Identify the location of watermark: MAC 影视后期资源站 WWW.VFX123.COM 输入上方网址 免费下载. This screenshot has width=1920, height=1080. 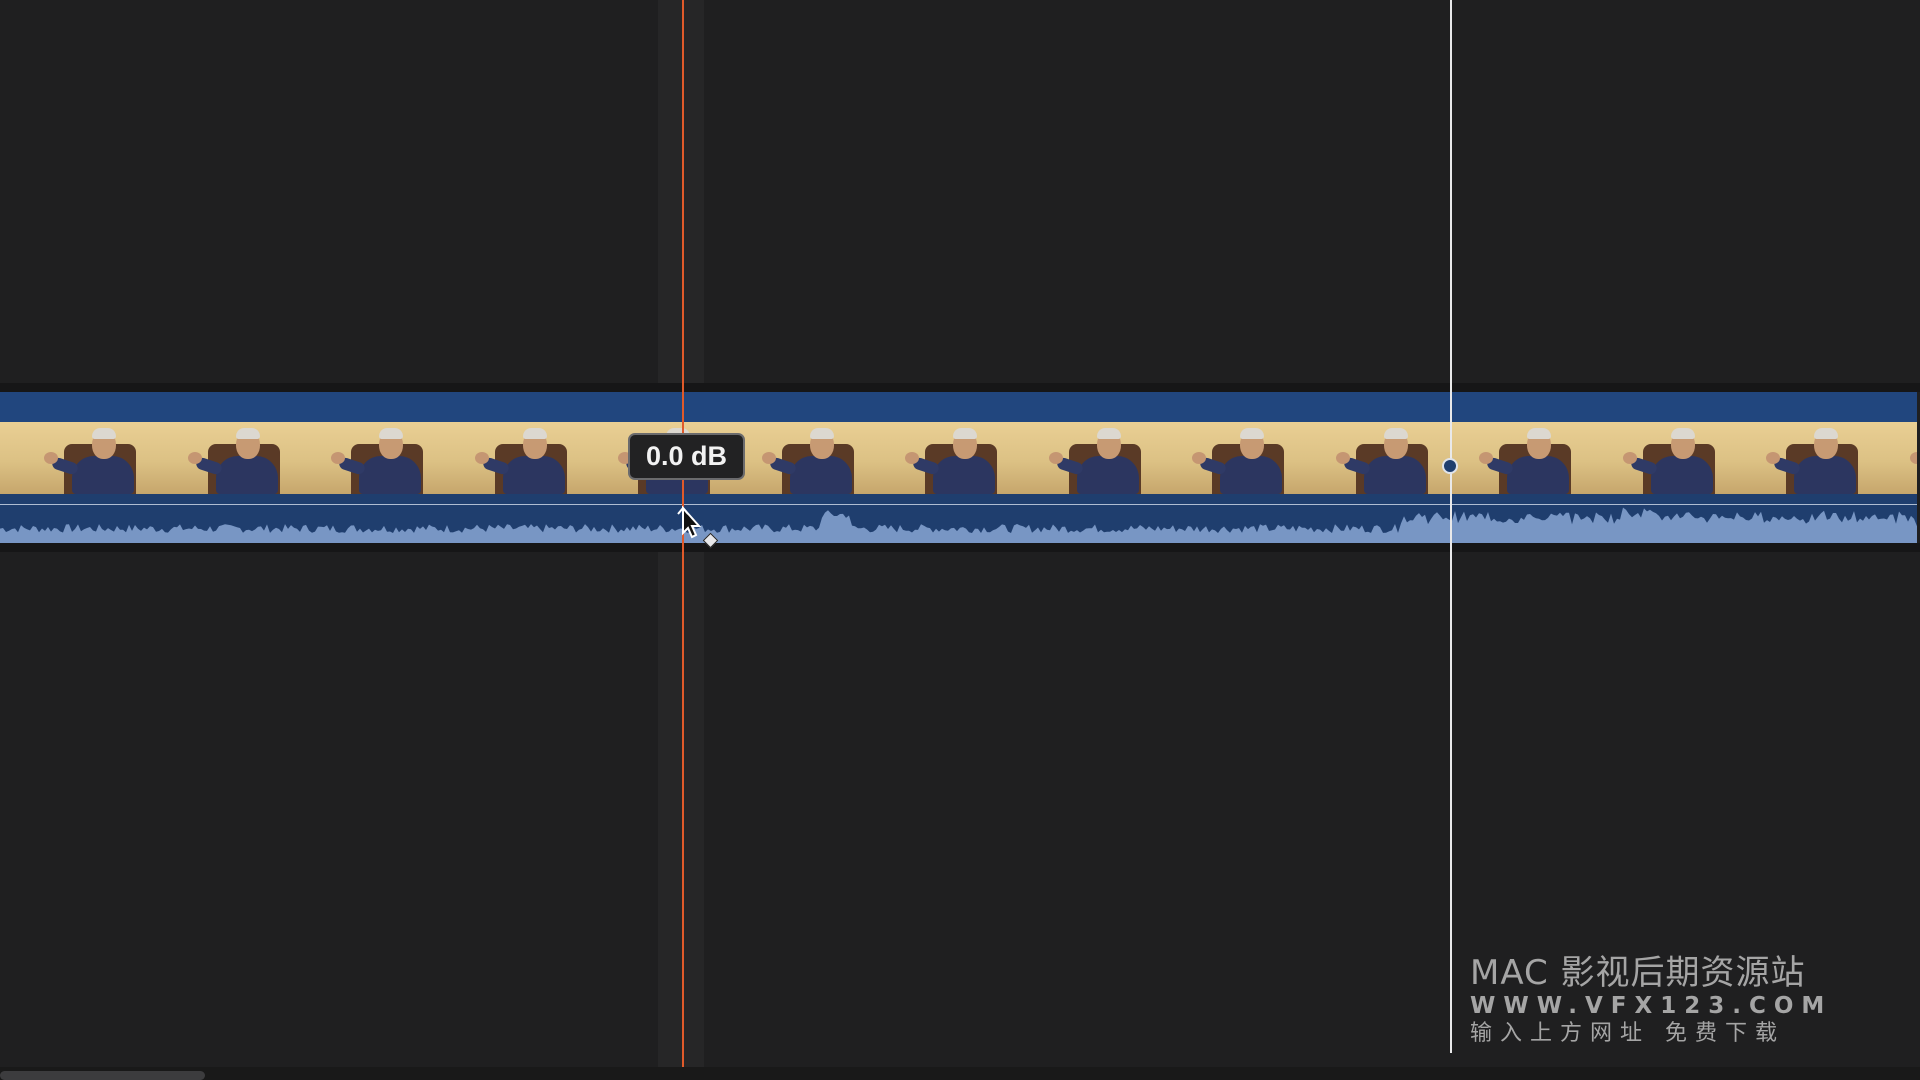
(1647, 1001).